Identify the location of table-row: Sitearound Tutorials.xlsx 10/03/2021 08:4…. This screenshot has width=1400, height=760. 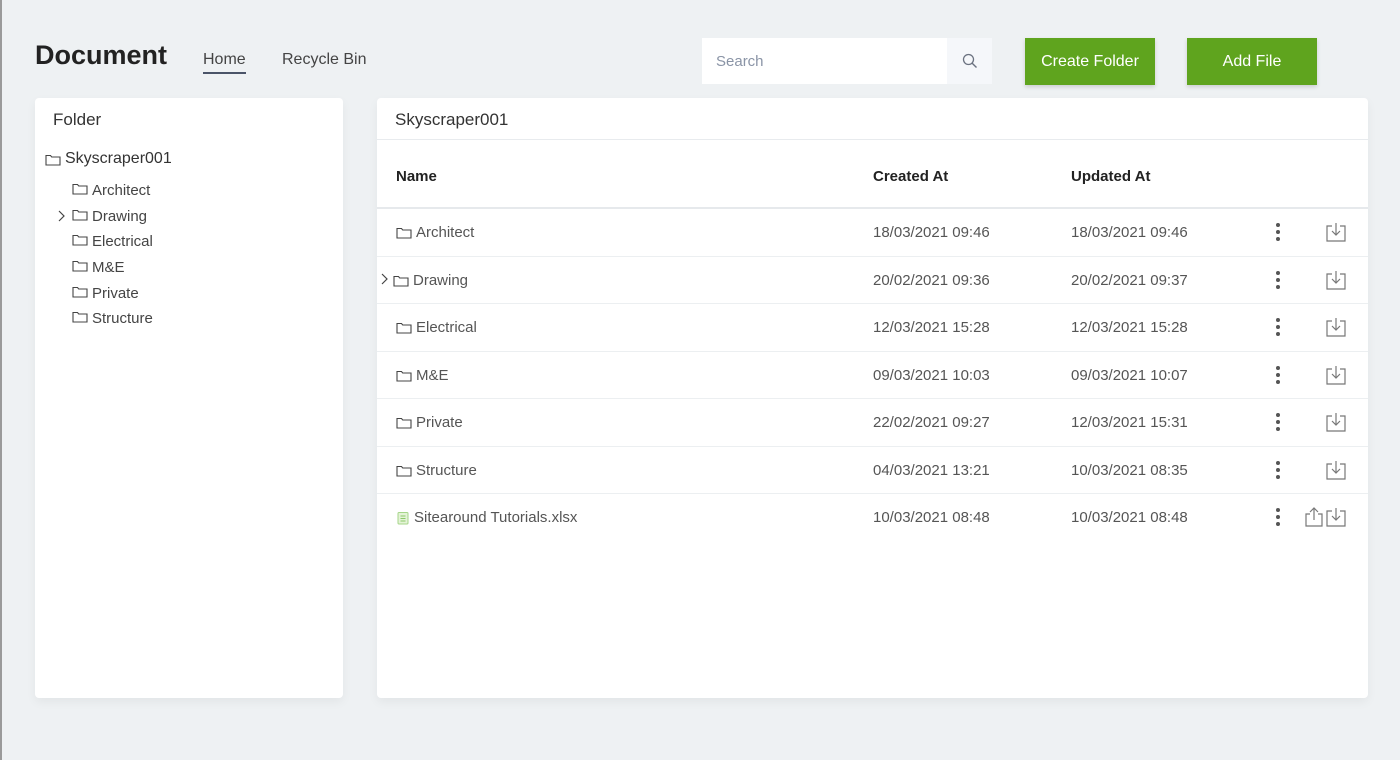
(872, 518).